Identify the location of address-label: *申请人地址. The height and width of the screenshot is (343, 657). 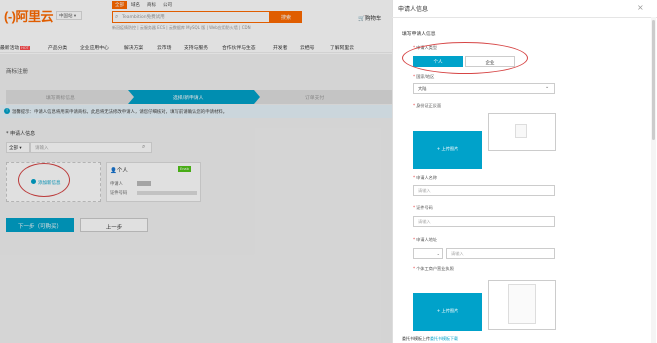
(425, 239).